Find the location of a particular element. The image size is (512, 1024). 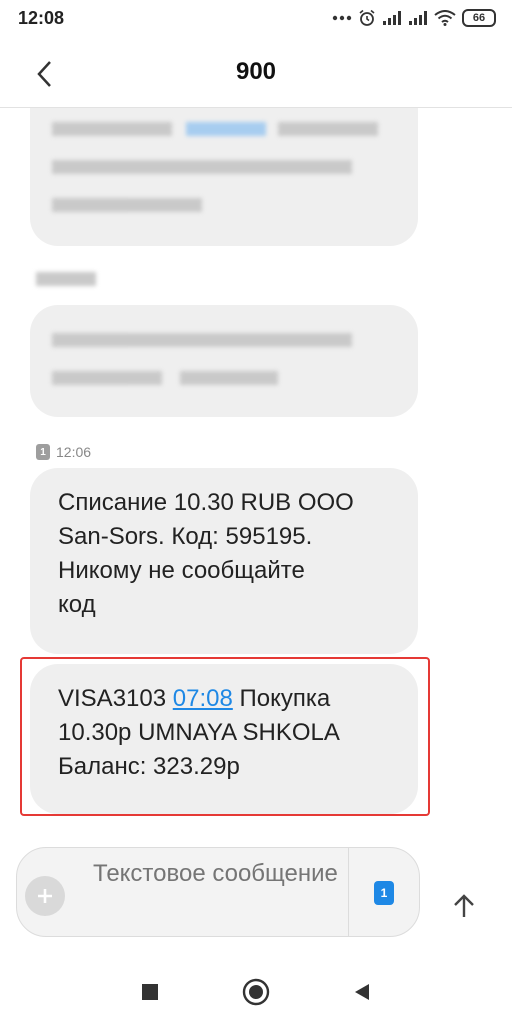

status-time: 12:08 is located at coordinates (41, 17).